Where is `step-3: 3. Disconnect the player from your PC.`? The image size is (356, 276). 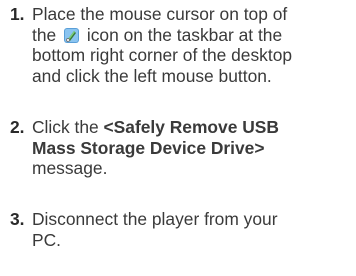 step-3: 3. Disconnect the player from your PC. is located at coordinates (180, 229).